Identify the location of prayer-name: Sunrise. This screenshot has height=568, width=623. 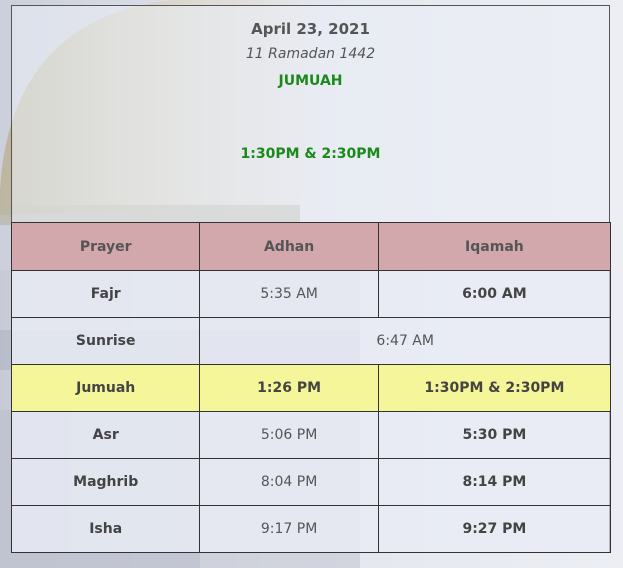
(105, 341).